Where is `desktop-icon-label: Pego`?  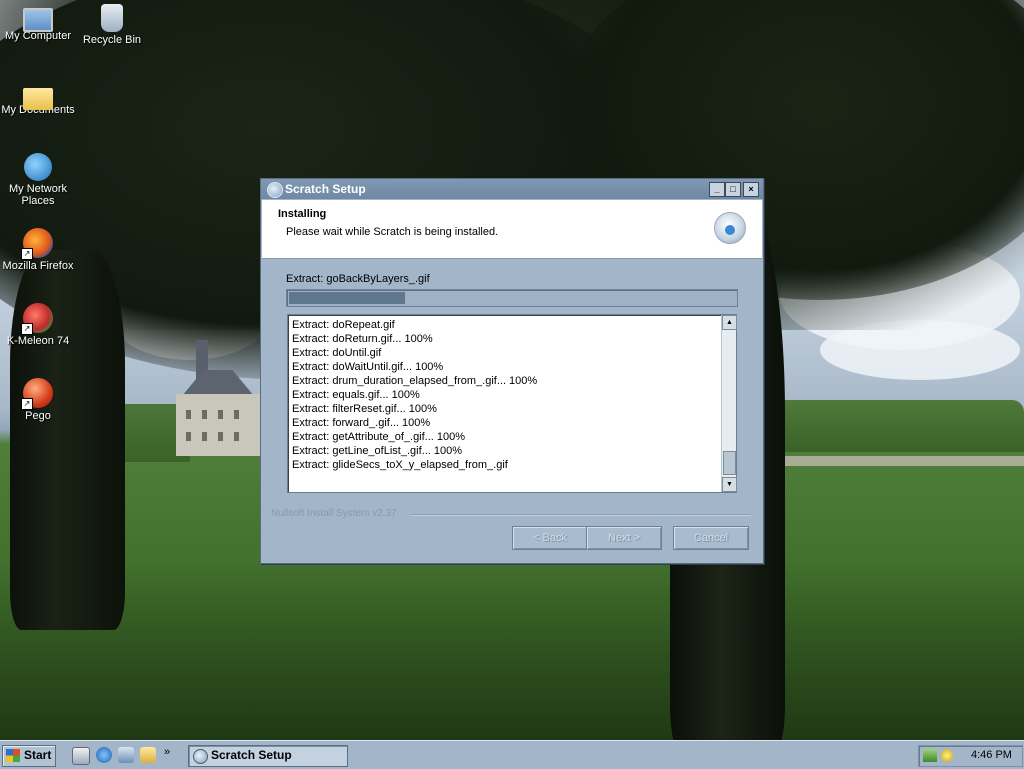 desktop-icon-label: Pego is located at coordinates (38, 416).